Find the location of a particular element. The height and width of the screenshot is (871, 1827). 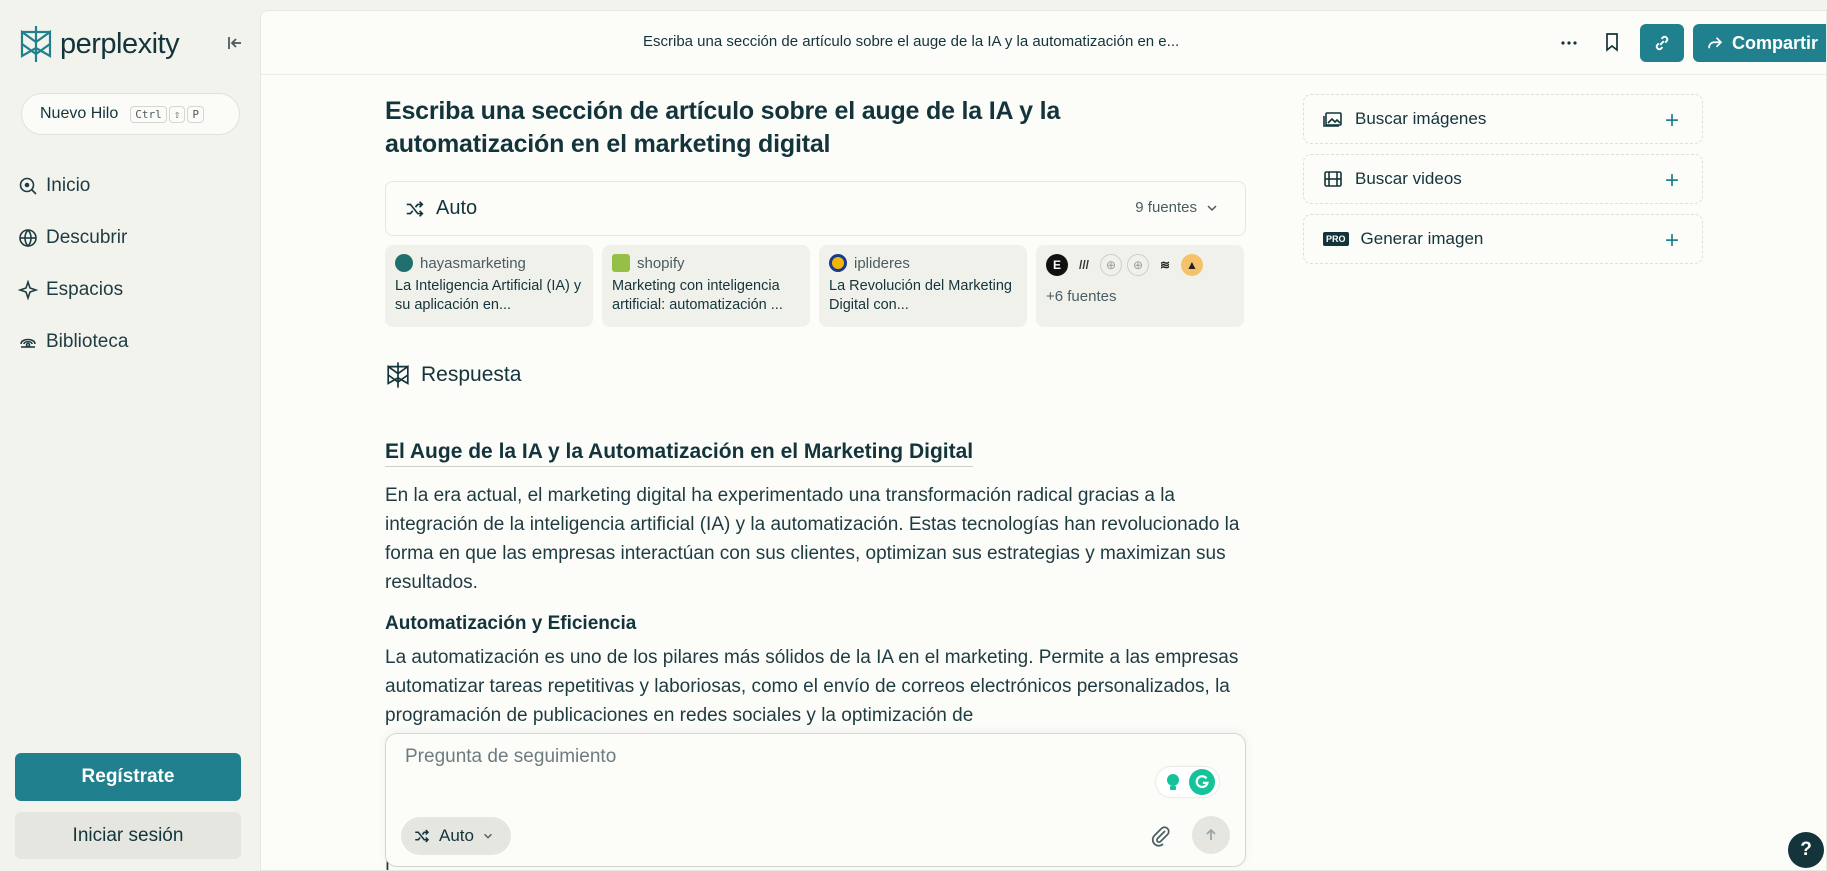

source-header: iplideres is located at coordinates (923, 263).